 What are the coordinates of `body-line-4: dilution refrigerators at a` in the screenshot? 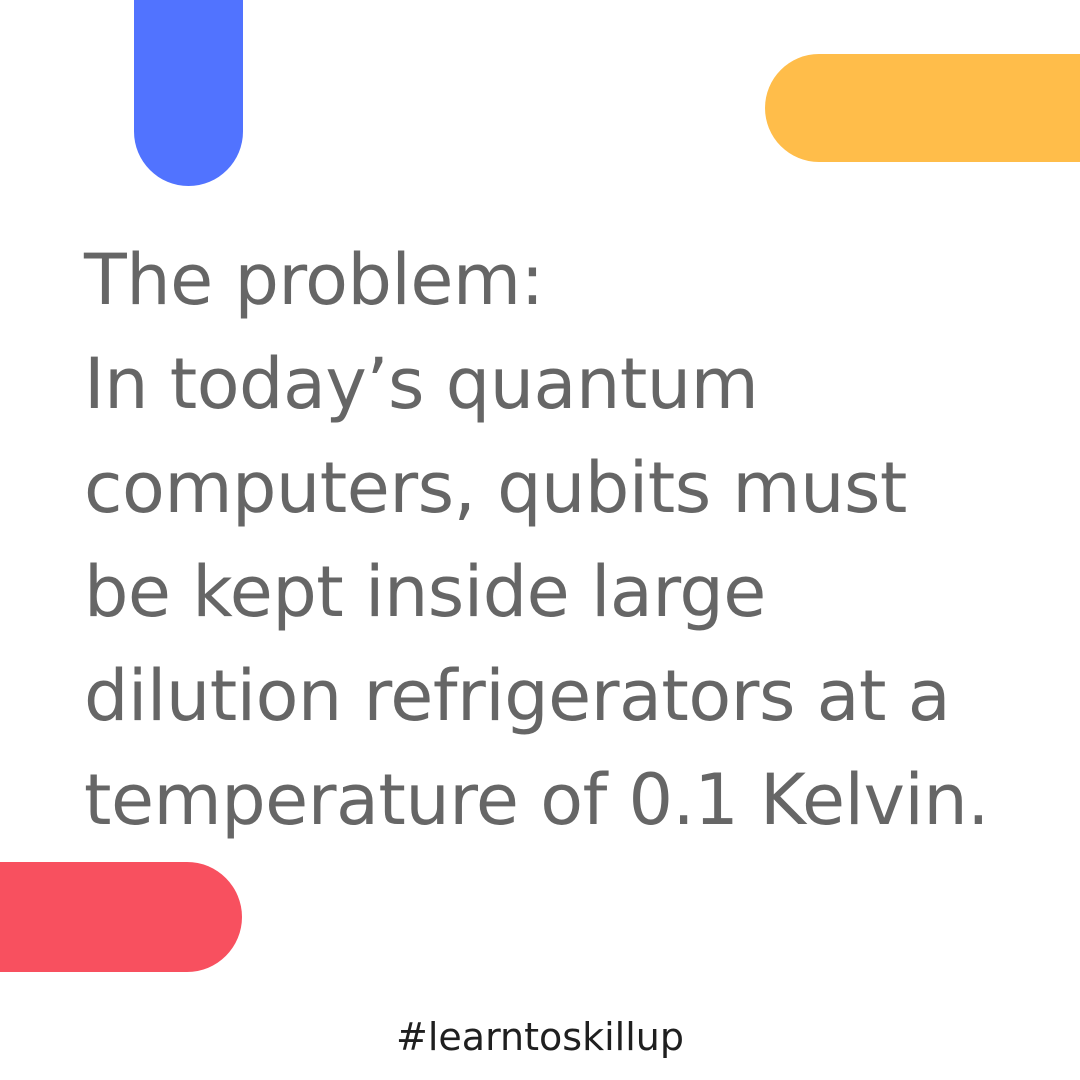 It's located at (517, 696).